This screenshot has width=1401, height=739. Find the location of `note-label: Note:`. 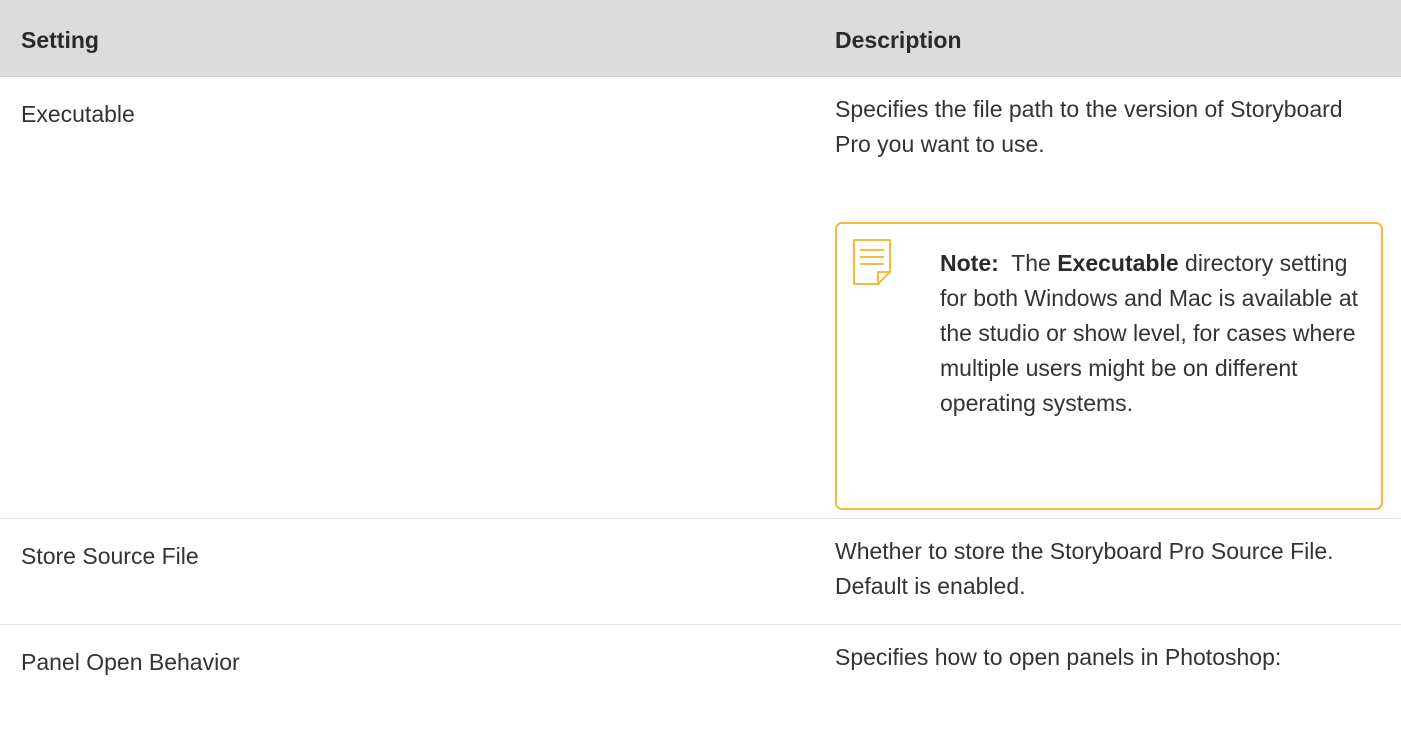

note-label: Note: is located at coordinates (969, 263).